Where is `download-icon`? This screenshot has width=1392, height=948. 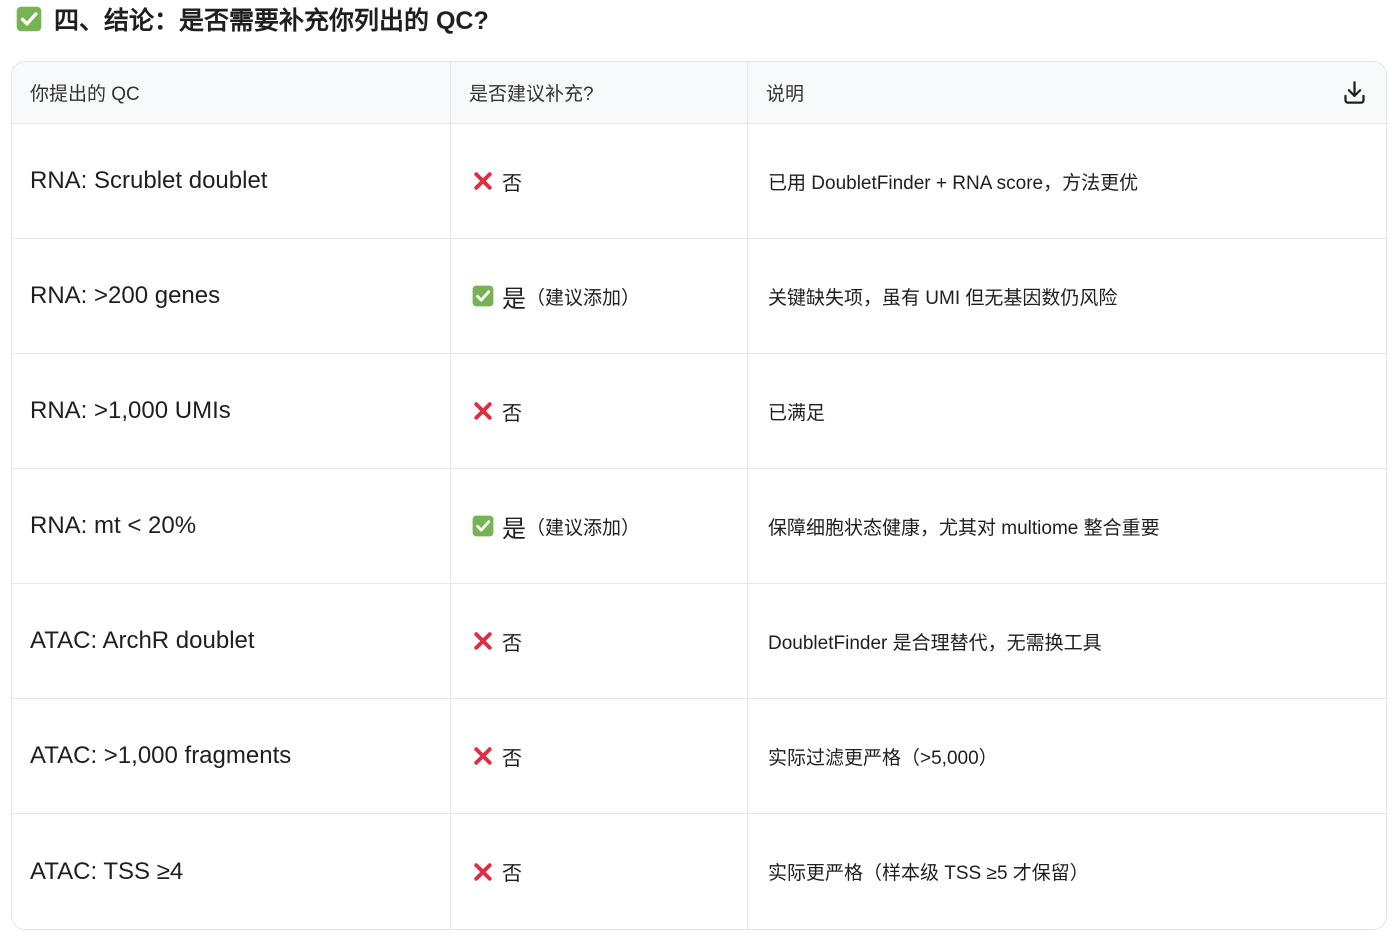 download-icon is located at coordinates (1354, 92).